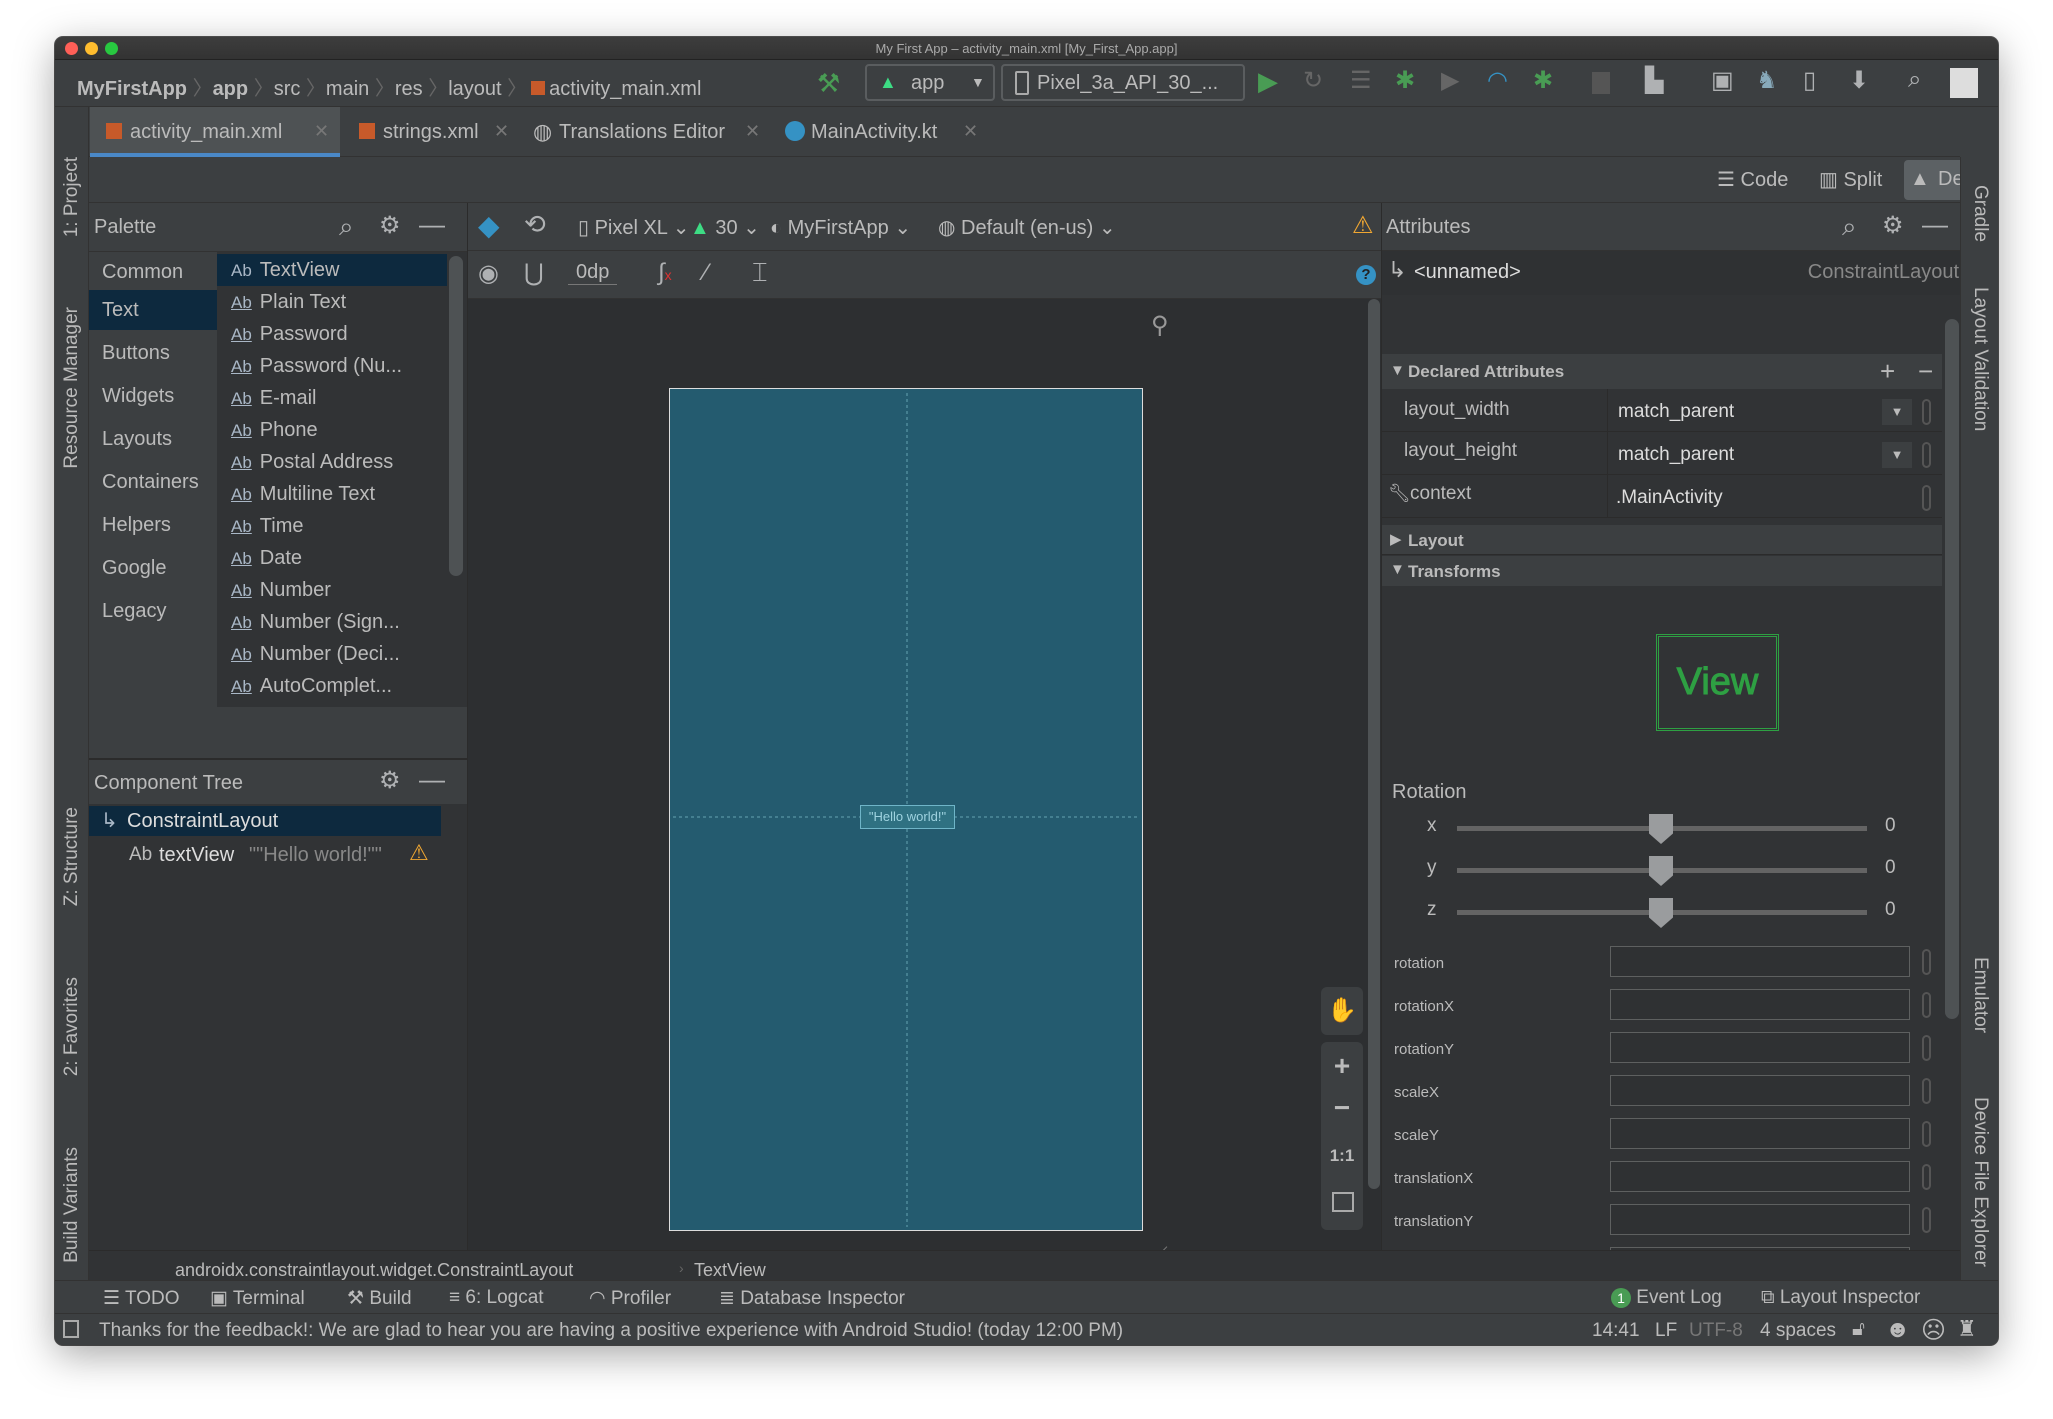 Image resolution: width=2053 pixels, height=1419 pixels. I want to click on caret-position: 14:41, so click(1616, 1331).